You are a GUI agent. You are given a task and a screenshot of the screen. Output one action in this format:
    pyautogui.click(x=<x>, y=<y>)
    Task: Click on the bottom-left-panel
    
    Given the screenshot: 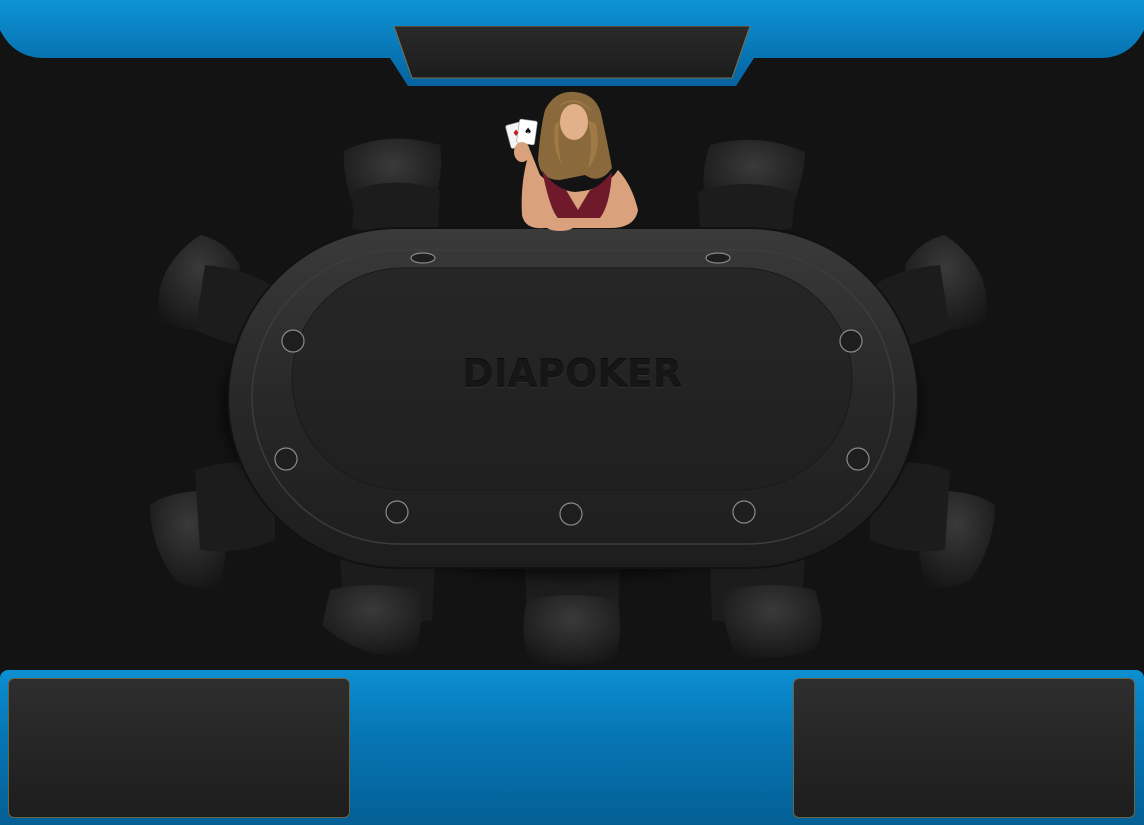 What is the action you would take?
    pyautogui.click(x=179, y=748)
    